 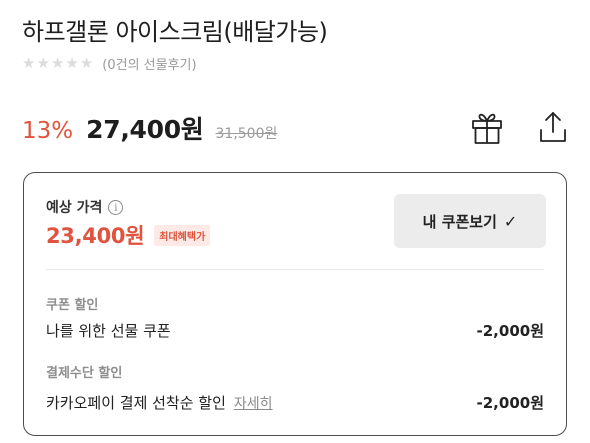 I want to click on payment-discount-label: 결제수단 할인, so click(x=84, y=373).